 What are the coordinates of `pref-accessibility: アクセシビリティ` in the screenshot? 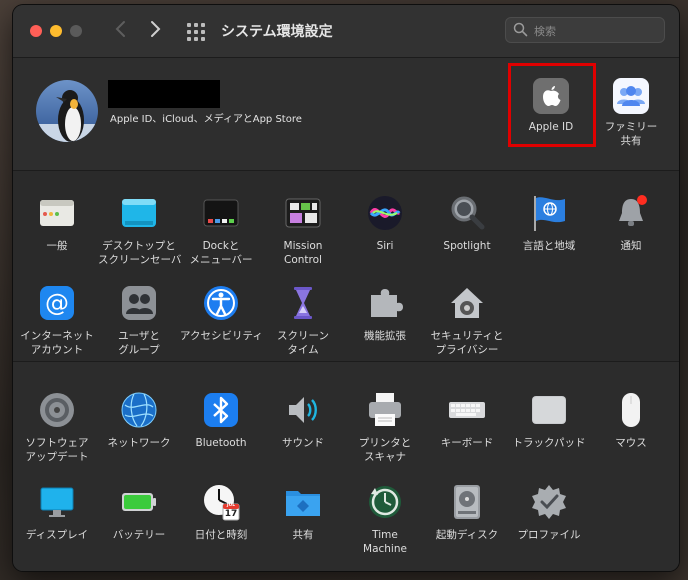 It's located at (221, 313).